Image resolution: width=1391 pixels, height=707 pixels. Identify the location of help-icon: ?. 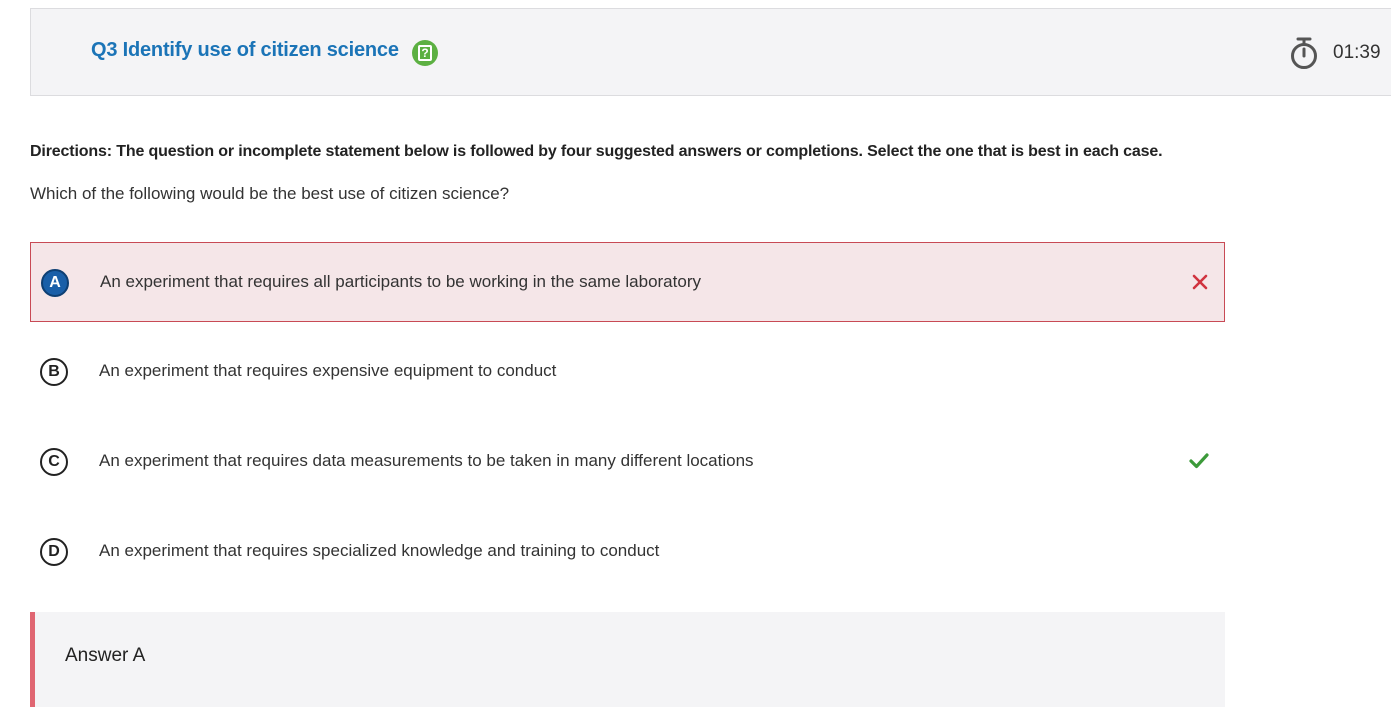
(425, 53).